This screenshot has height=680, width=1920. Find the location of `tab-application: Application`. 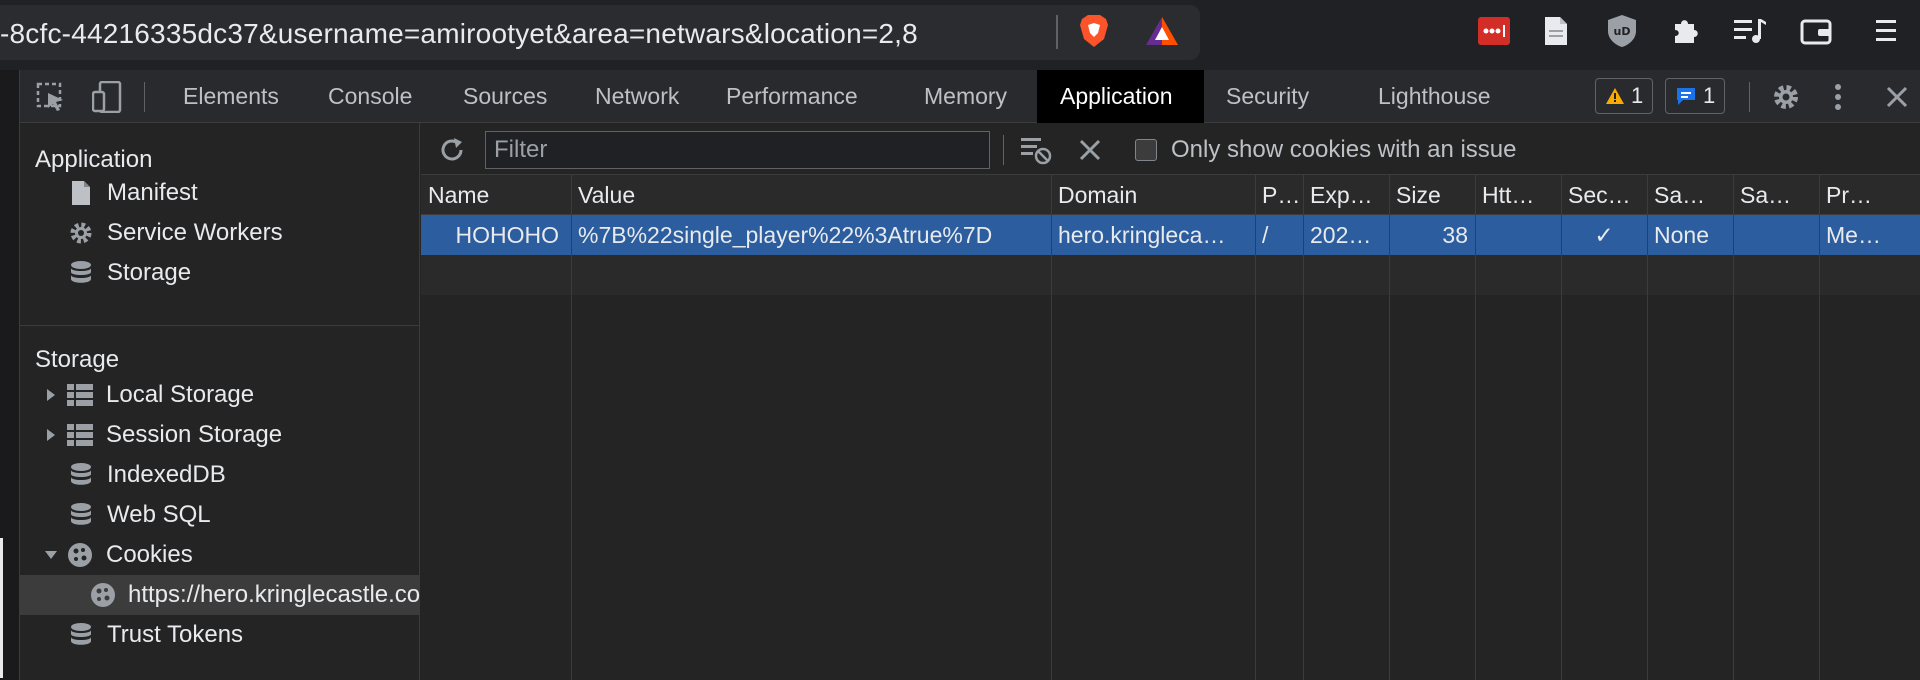

tab-application: Application is located at coordinates (1120, 96).